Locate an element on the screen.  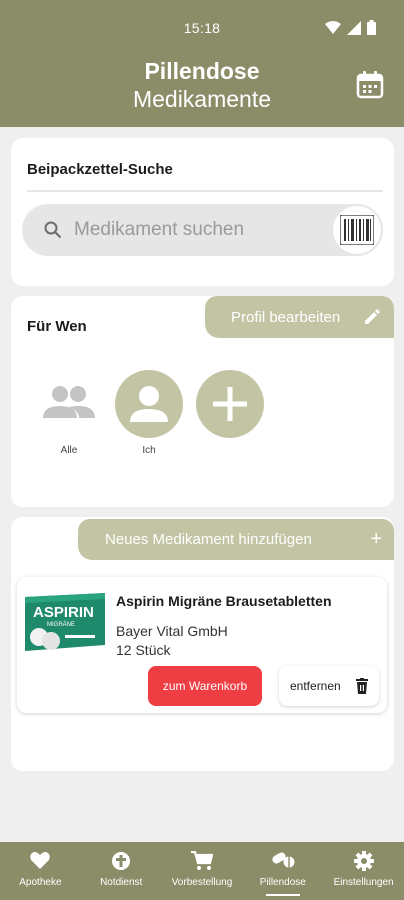
nav-label-apotheke: Apotheke is located at coordinates (40, 882).